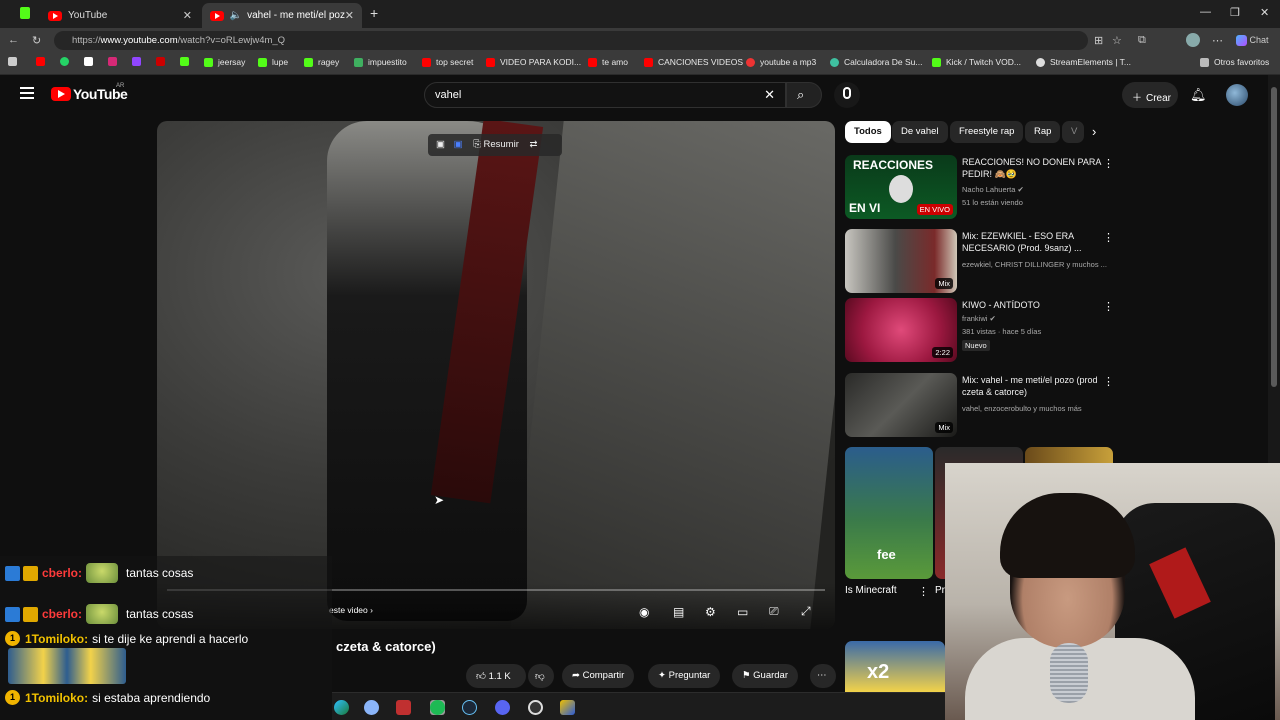 This screenshot has width=1280, height=720. What do you see at coordinates (1193, 40) in the screenshot?
I see `profile-icon` at bounding box center [1193, 40].